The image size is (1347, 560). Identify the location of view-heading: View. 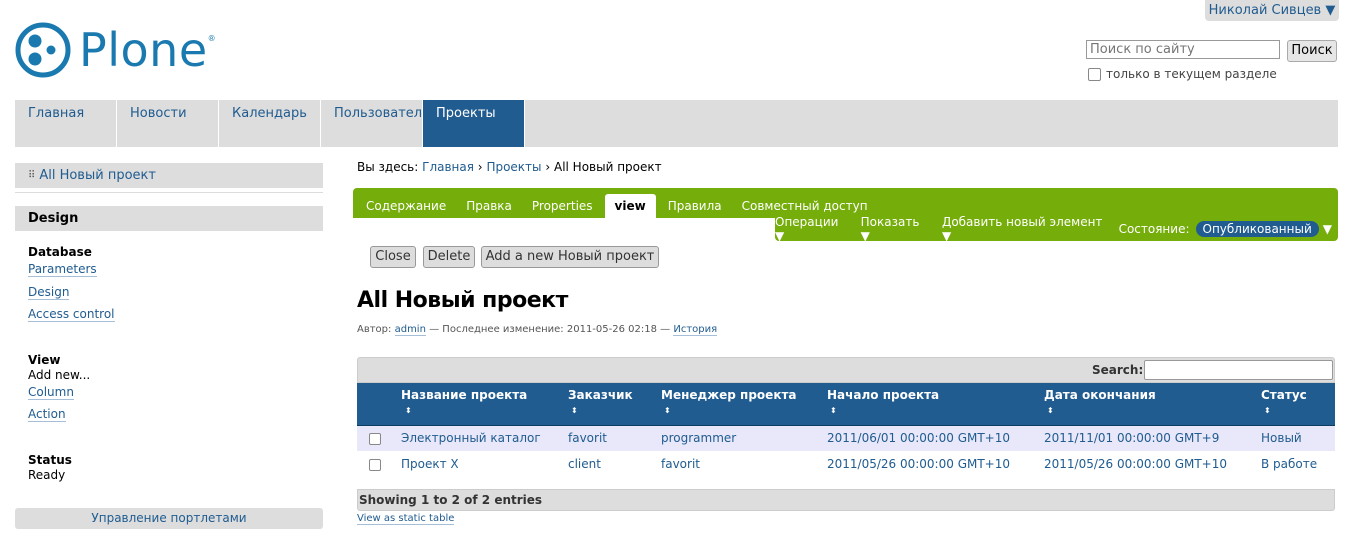
(44, 360).